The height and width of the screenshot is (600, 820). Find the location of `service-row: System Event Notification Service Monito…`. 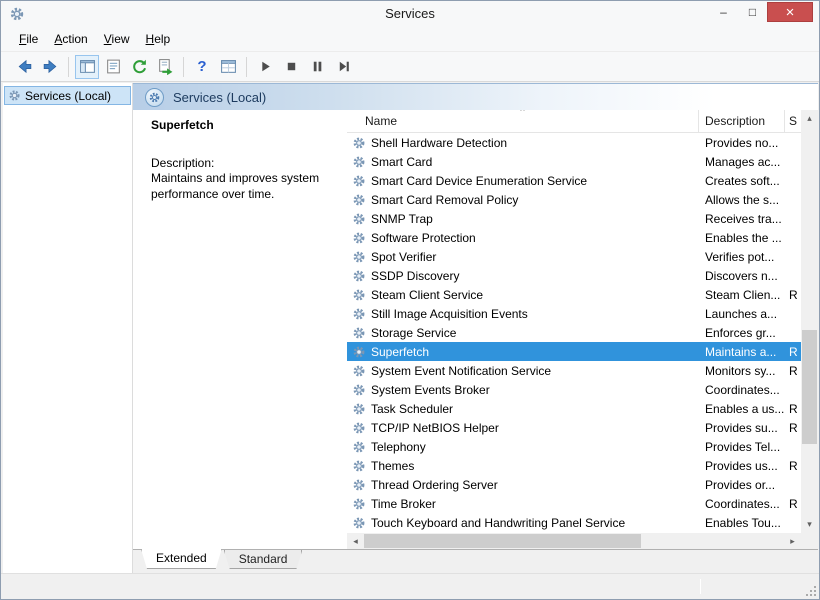

service-row: System Event Notification Service Monito… is located at coordinates (574, 370).